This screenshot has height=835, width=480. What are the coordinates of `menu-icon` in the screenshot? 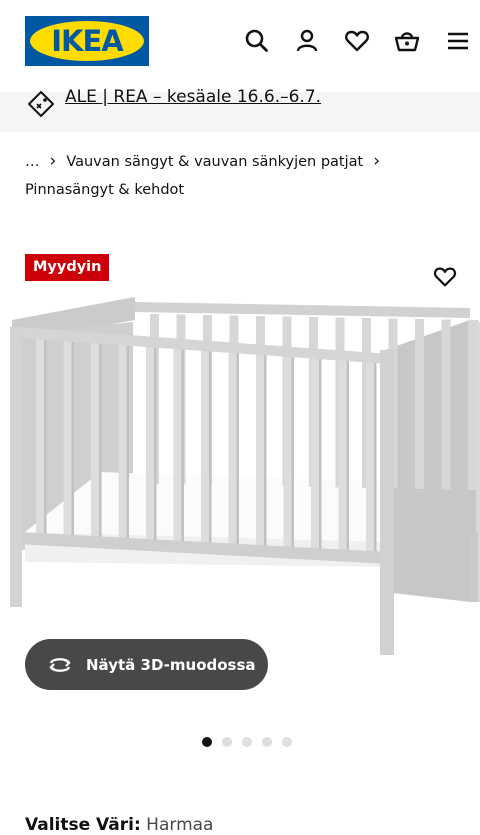 It's located at (458, 41).